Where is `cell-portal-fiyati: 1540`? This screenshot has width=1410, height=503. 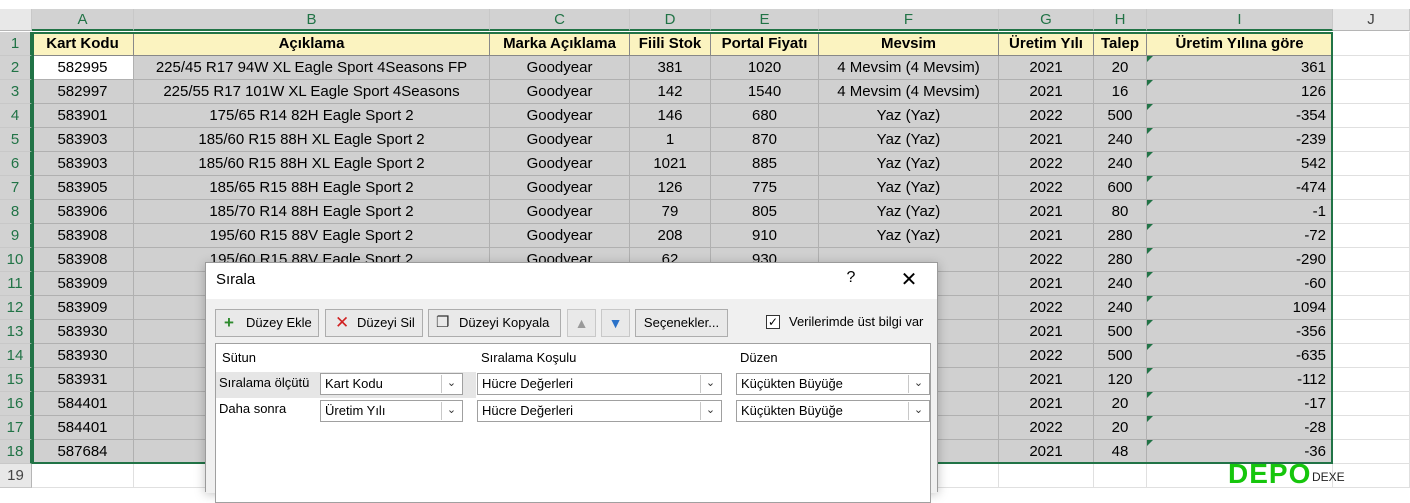
cell-portal-fiyati: 1540 is located at coordinates (765, 92).